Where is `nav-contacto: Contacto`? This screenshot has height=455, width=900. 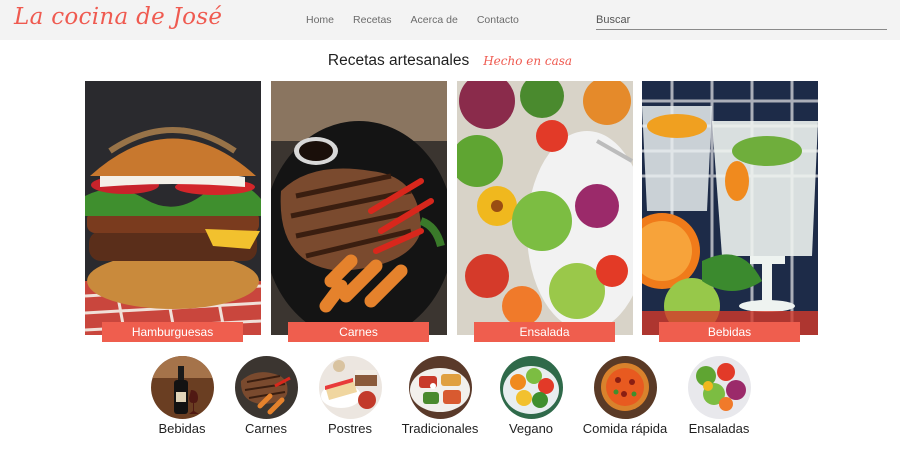
nav-contacto: Contacto is located at coordinates (498, 20).